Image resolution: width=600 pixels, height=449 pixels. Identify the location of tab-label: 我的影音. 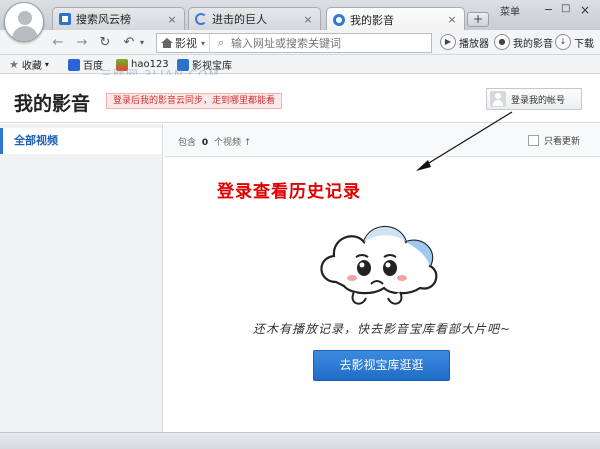
(372, 20).